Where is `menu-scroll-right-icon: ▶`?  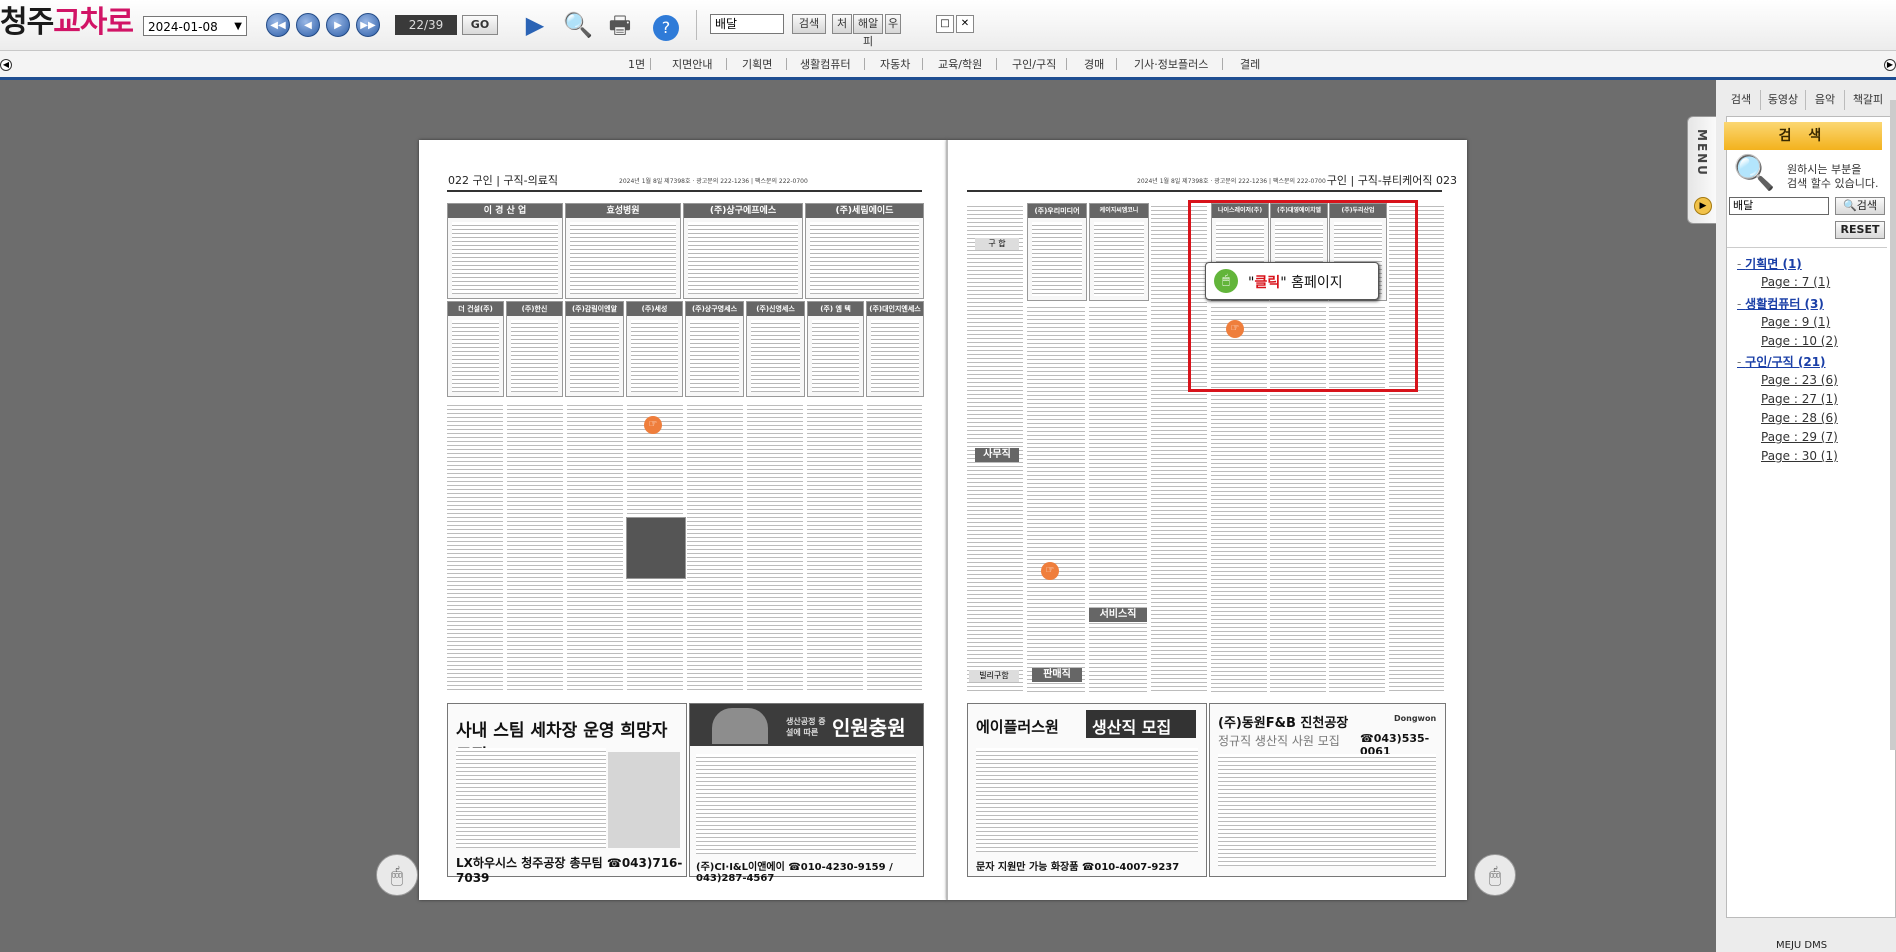
menu-scroll-right-icon: ▶ is located at coordinates (1890, 65).